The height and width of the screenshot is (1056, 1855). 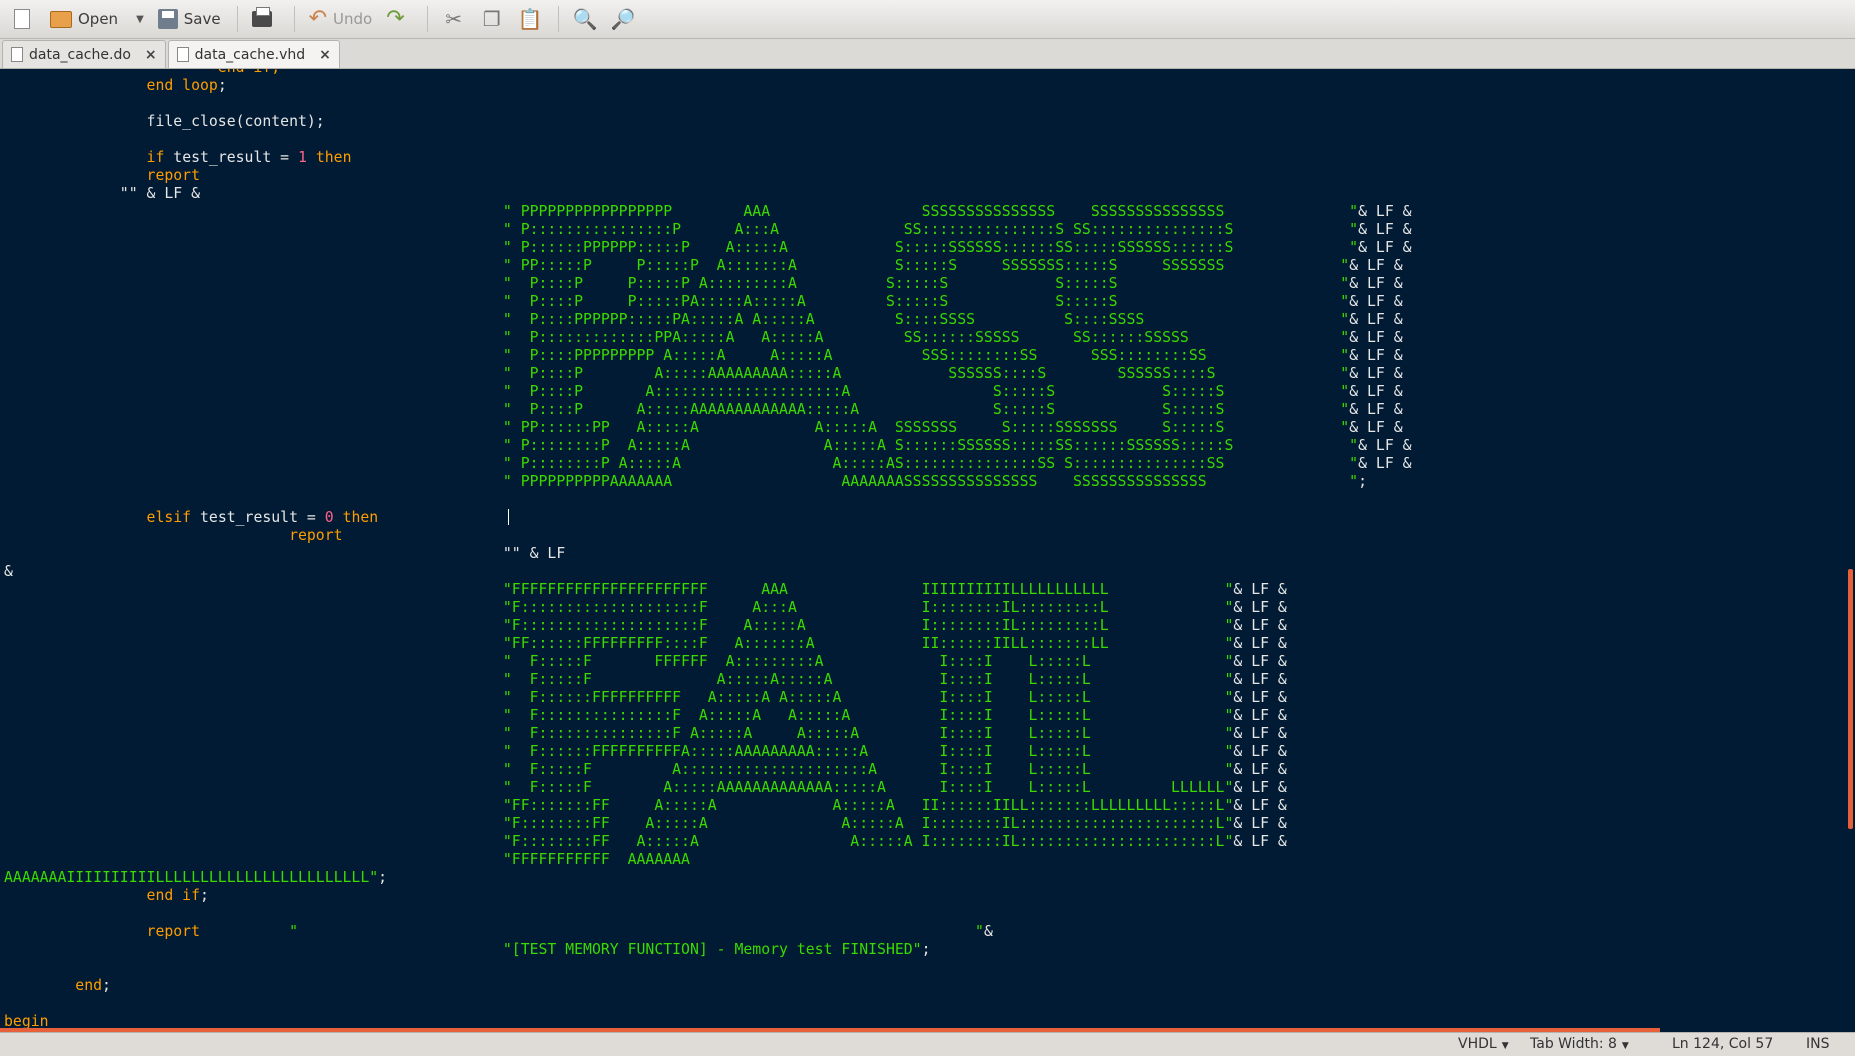 I want to click on code-line: end if;, so click(x=142, y=72).